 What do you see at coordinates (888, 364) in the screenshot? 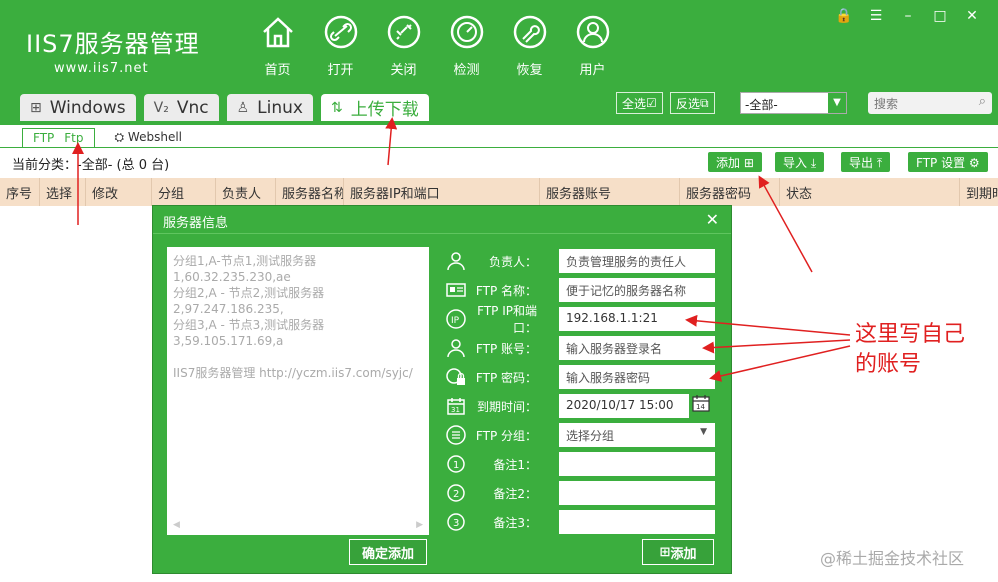
I see `annotation-line: 的账号` at bounding box center [888, 364].